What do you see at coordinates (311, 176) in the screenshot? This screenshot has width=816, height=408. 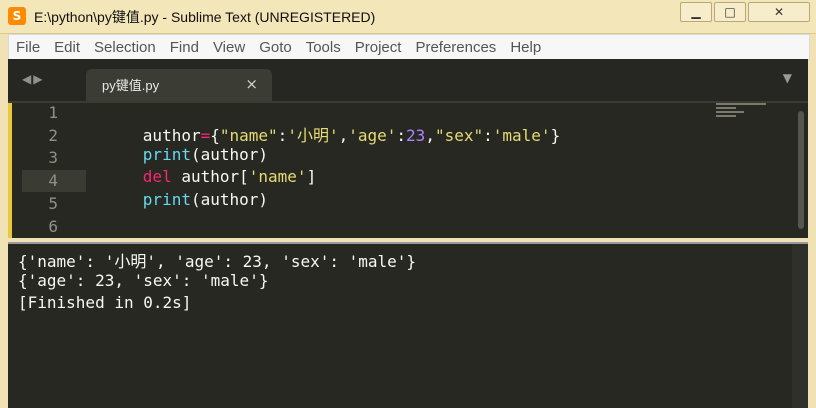 I see `code-token: ]` at bounding box center [311, 176].